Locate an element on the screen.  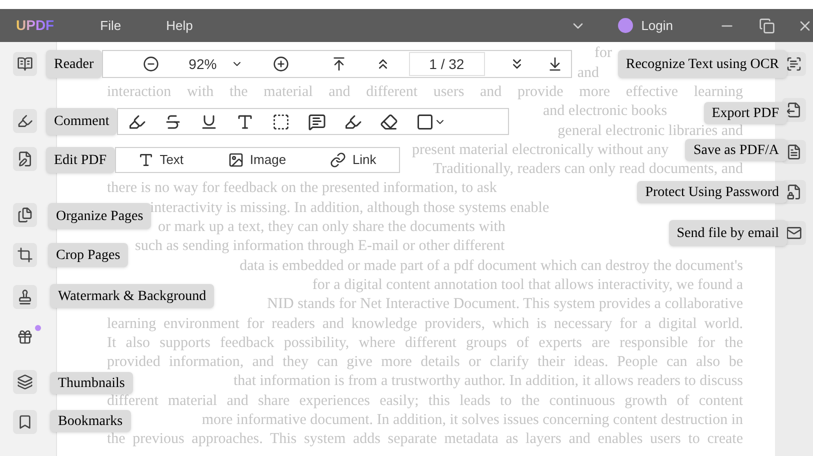
tooltip: Watermark & Background is located at coordinates (132, 296).